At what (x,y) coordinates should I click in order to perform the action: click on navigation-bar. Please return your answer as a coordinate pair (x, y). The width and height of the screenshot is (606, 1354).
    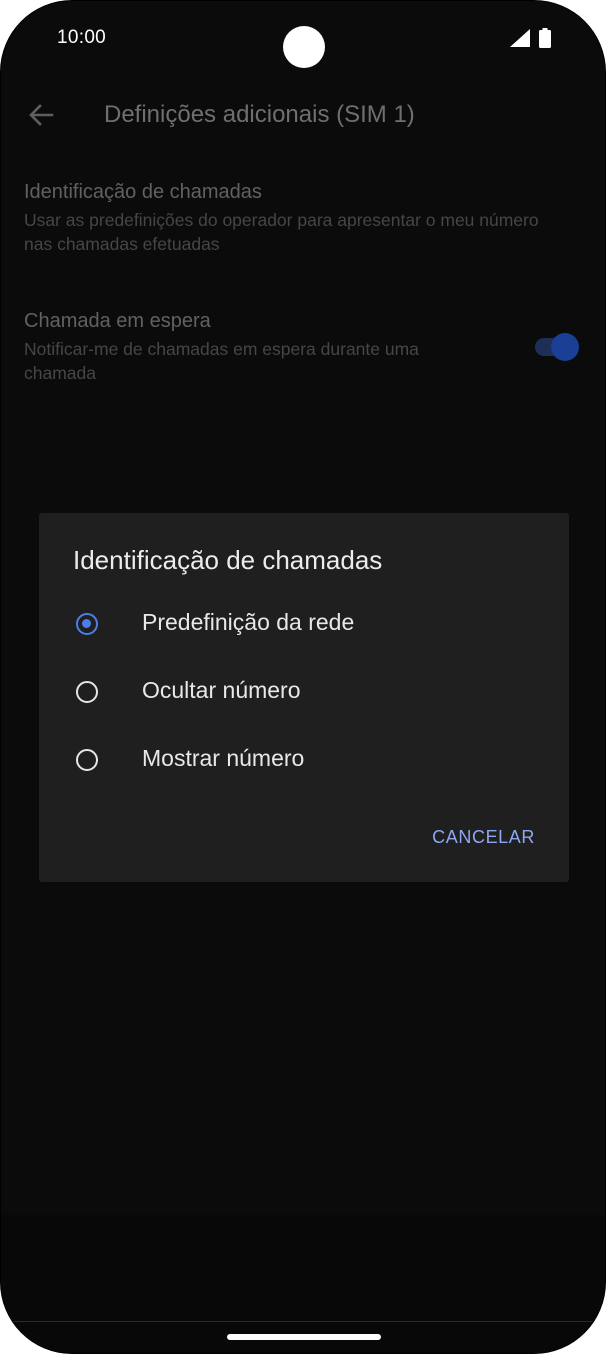
    Looking at the image, I should click on (303, 1284).